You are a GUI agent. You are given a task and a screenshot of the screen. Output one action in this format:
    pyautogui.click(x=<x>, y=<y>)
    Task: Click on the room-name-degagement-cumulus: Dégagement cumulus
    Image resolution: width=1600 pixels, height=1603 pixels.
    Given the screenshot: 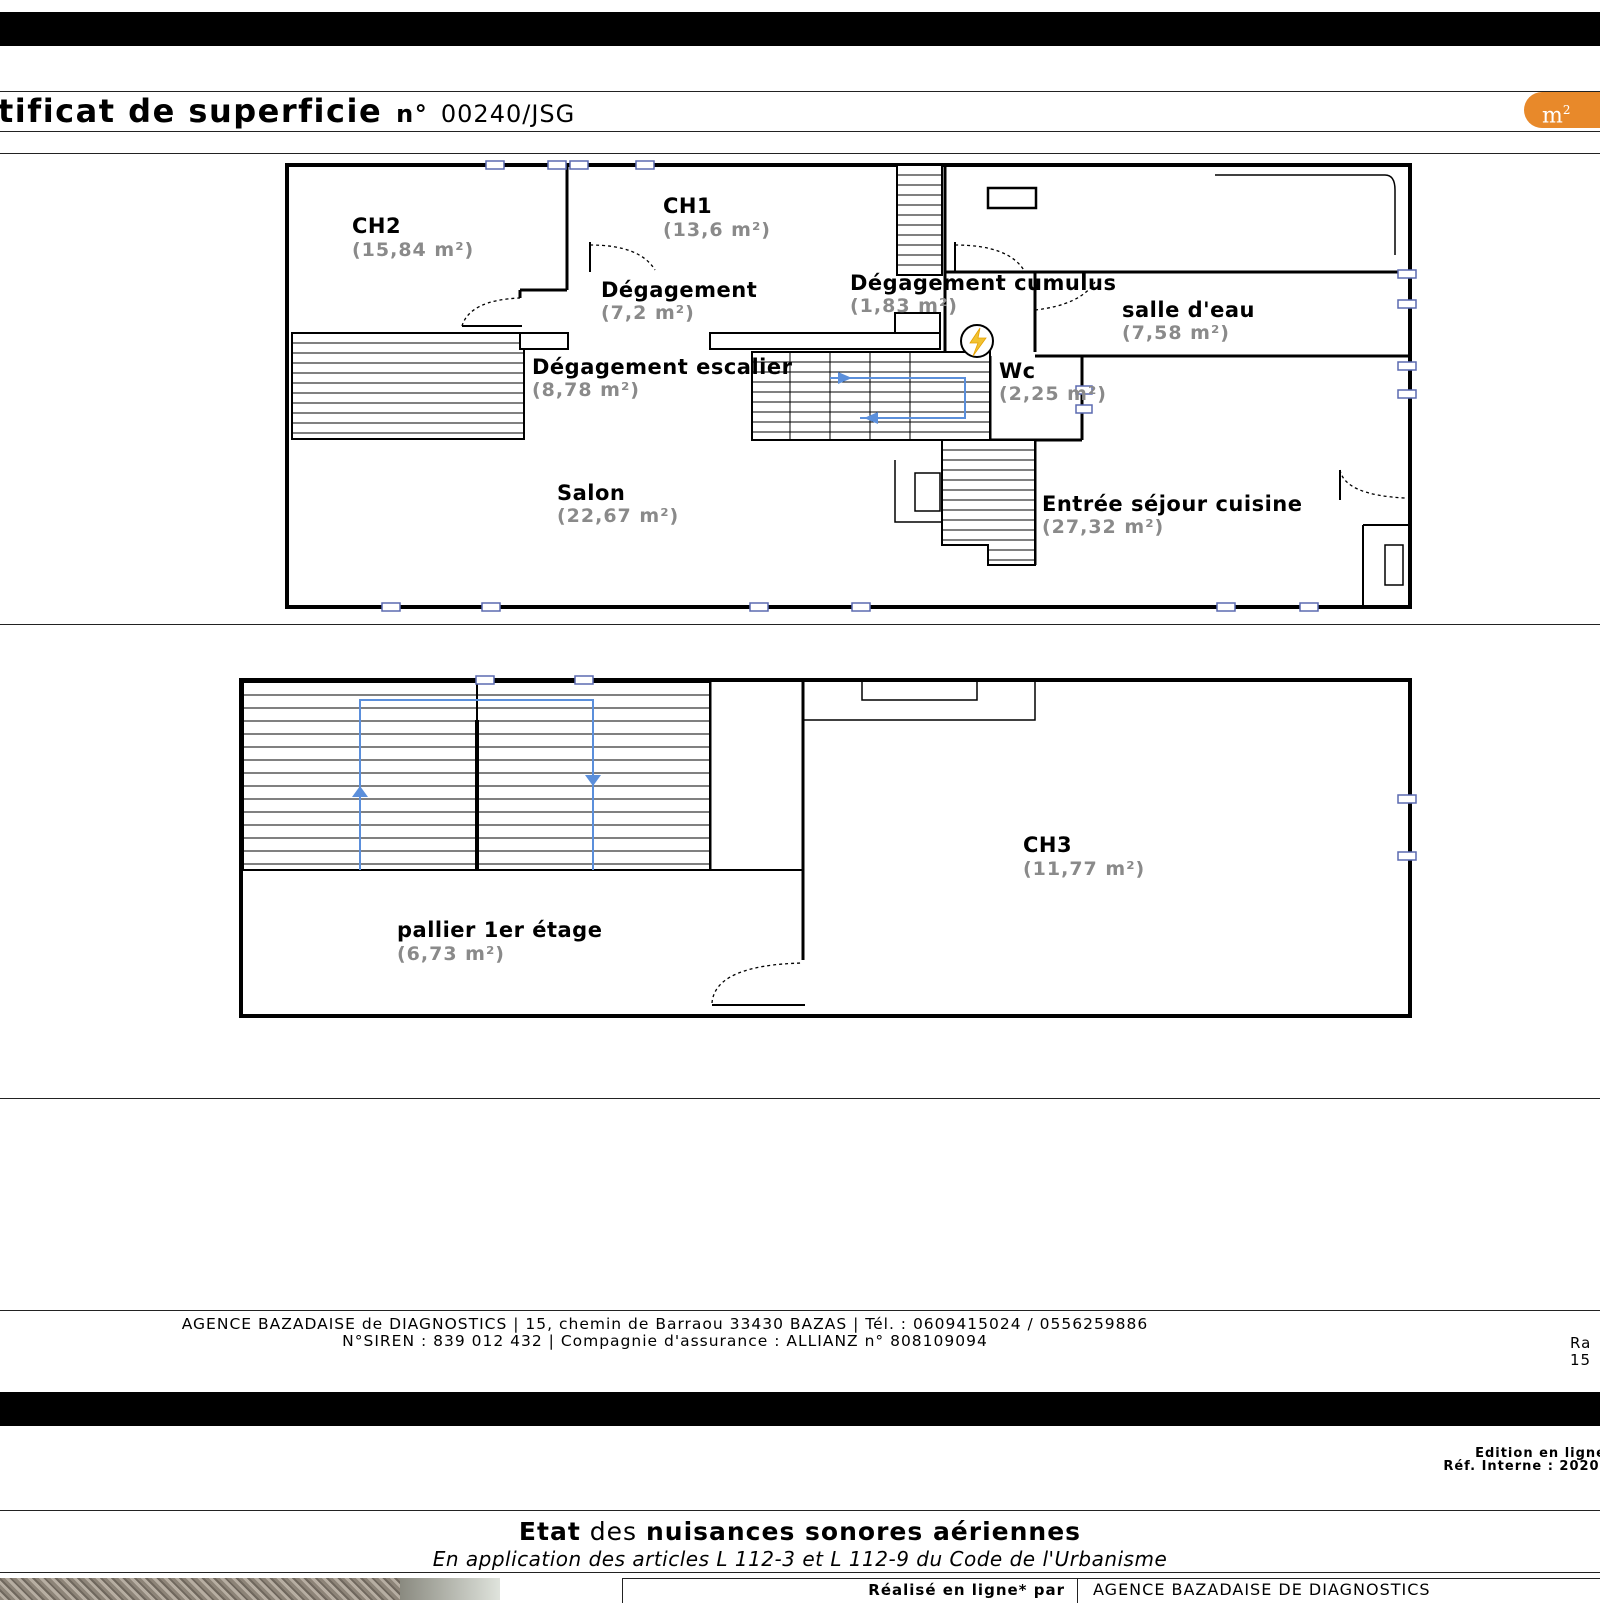 What is the action you would take?
    pyautogui.click(x=983, y=283)
    